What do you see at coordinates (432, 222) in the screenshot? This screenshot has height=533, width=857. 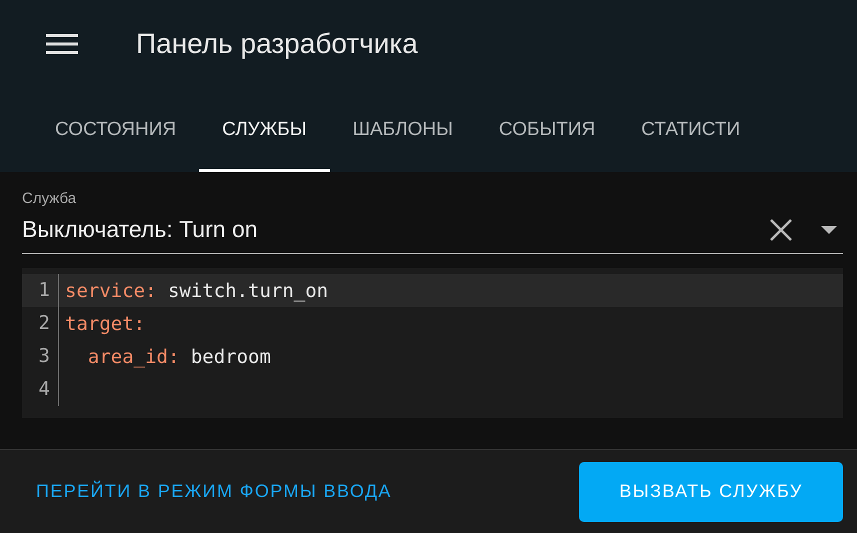 I see `service-select: Служба Выключатель: Turn on` at bounding box center [432, 222].